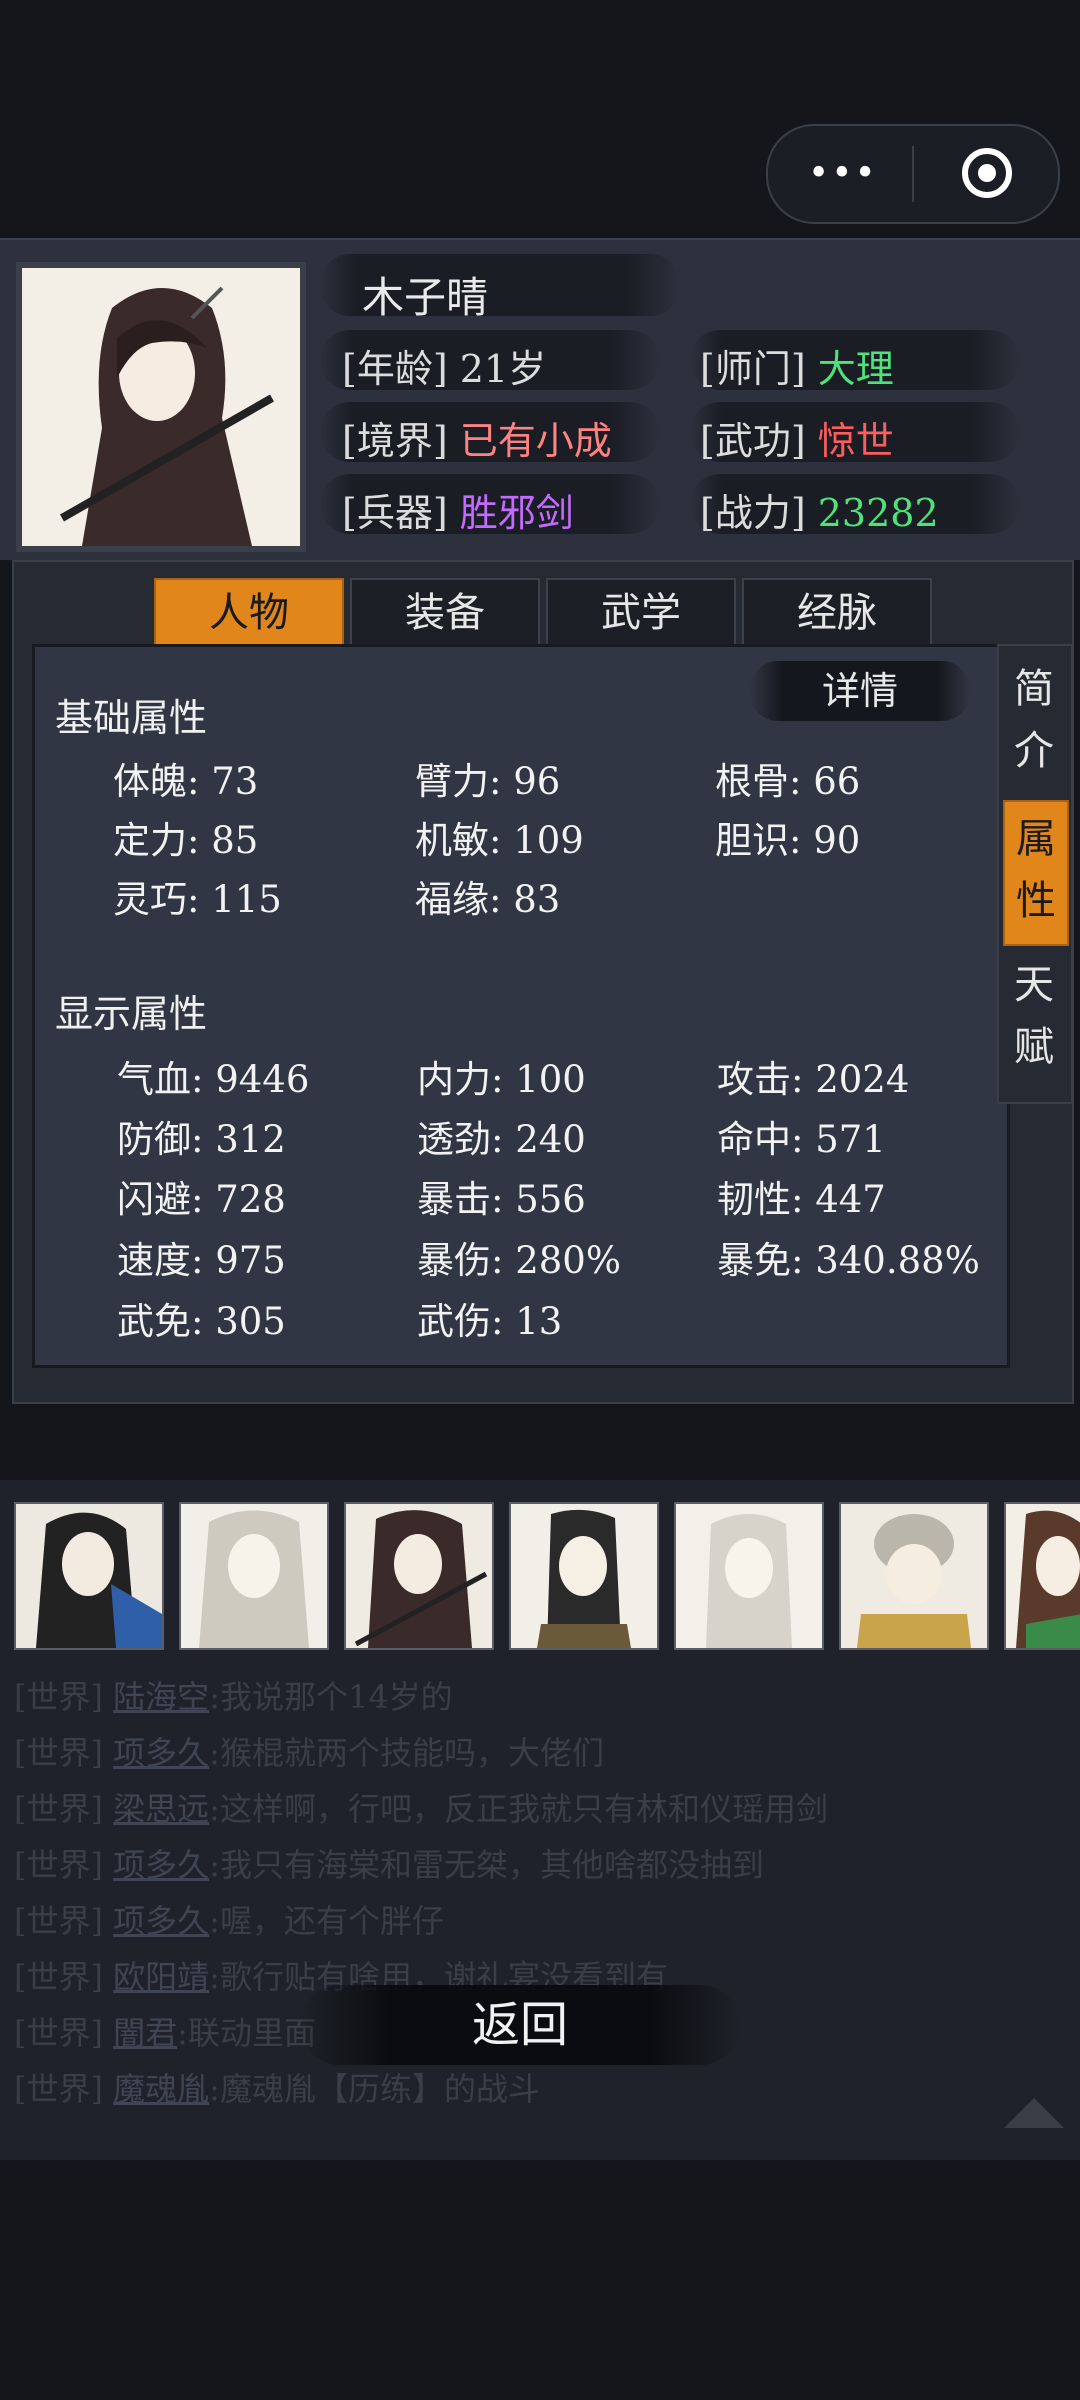  I want to click on chat-line: [世界] 项多久:喔，还有个胖仔, so click(229, 1919).